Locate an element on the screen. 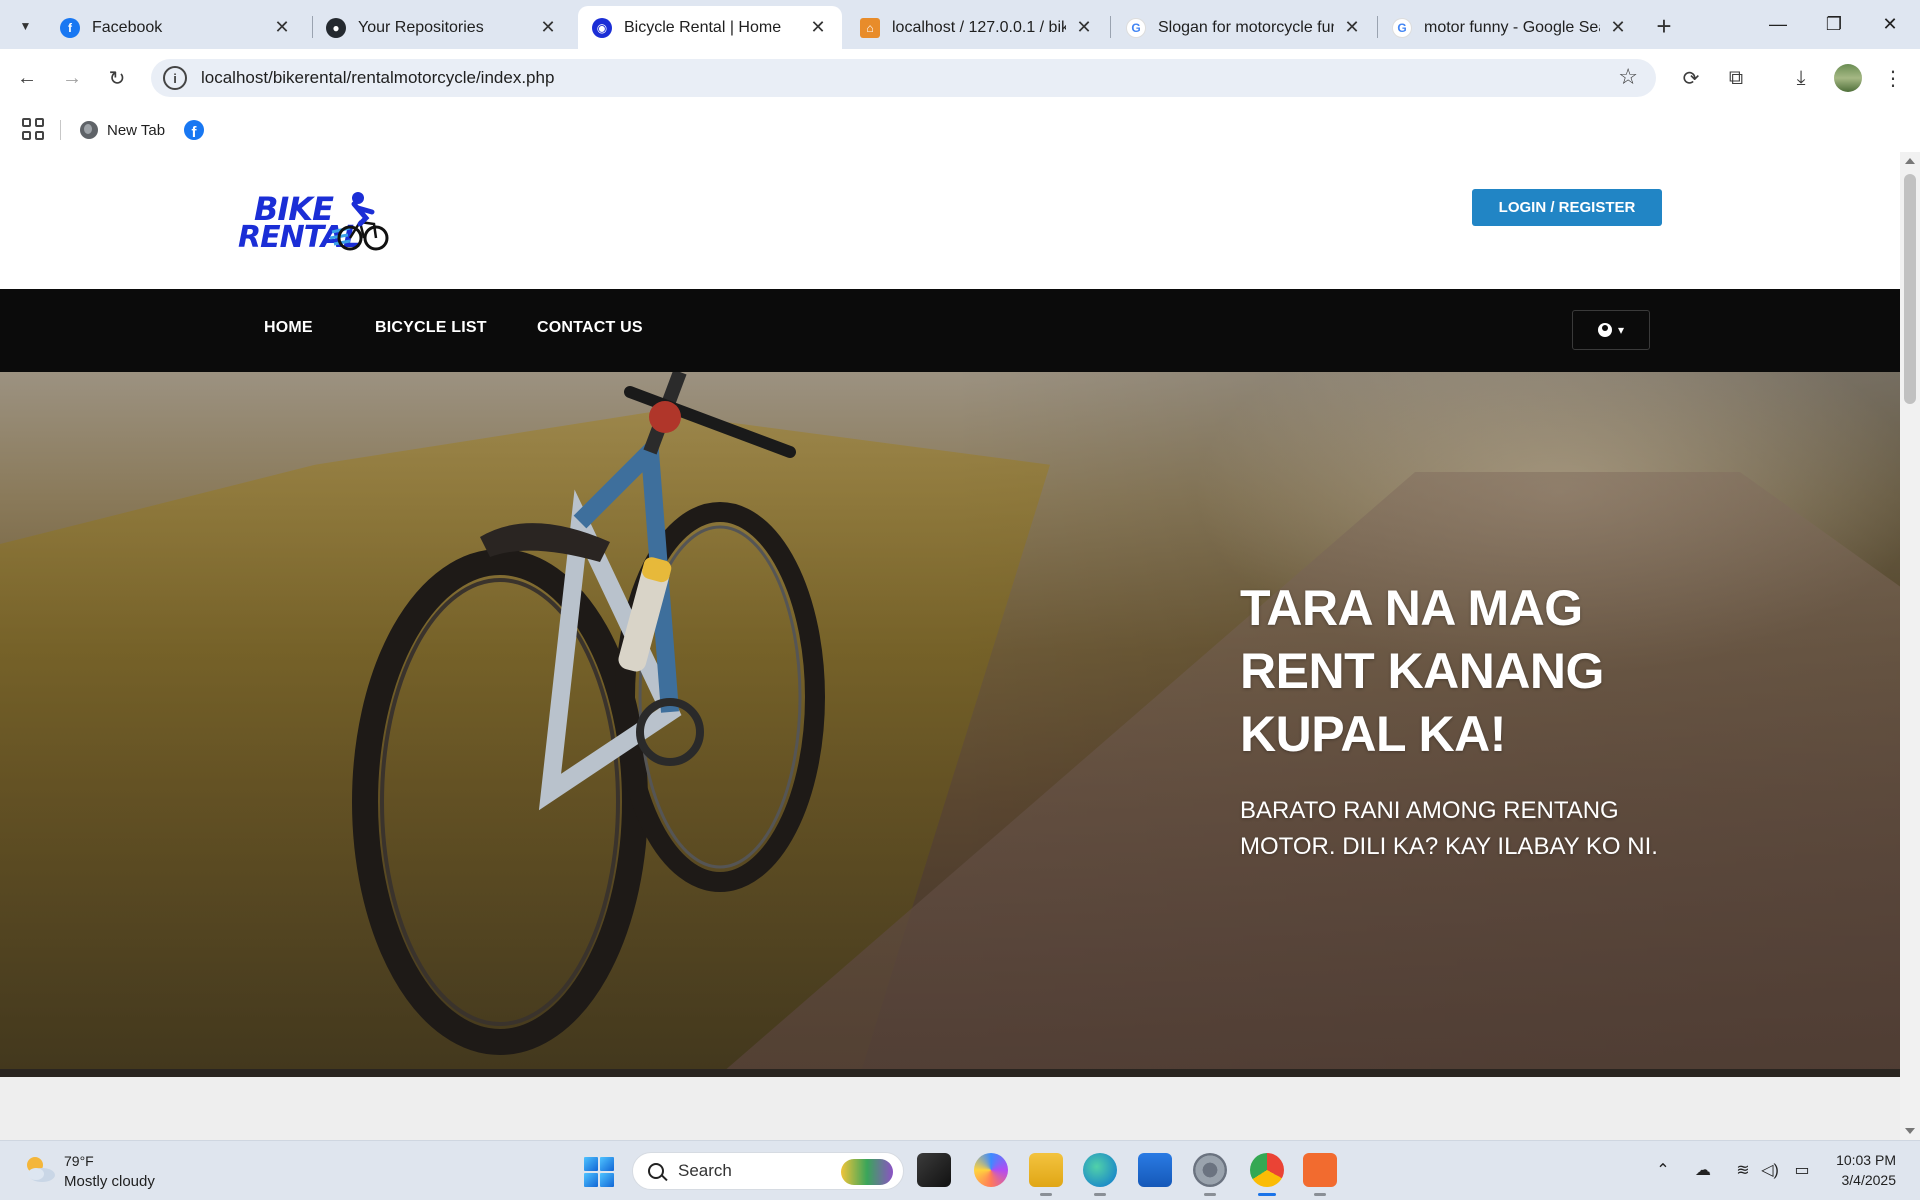  windows-start-icon is located at coordinates (599, 1172).